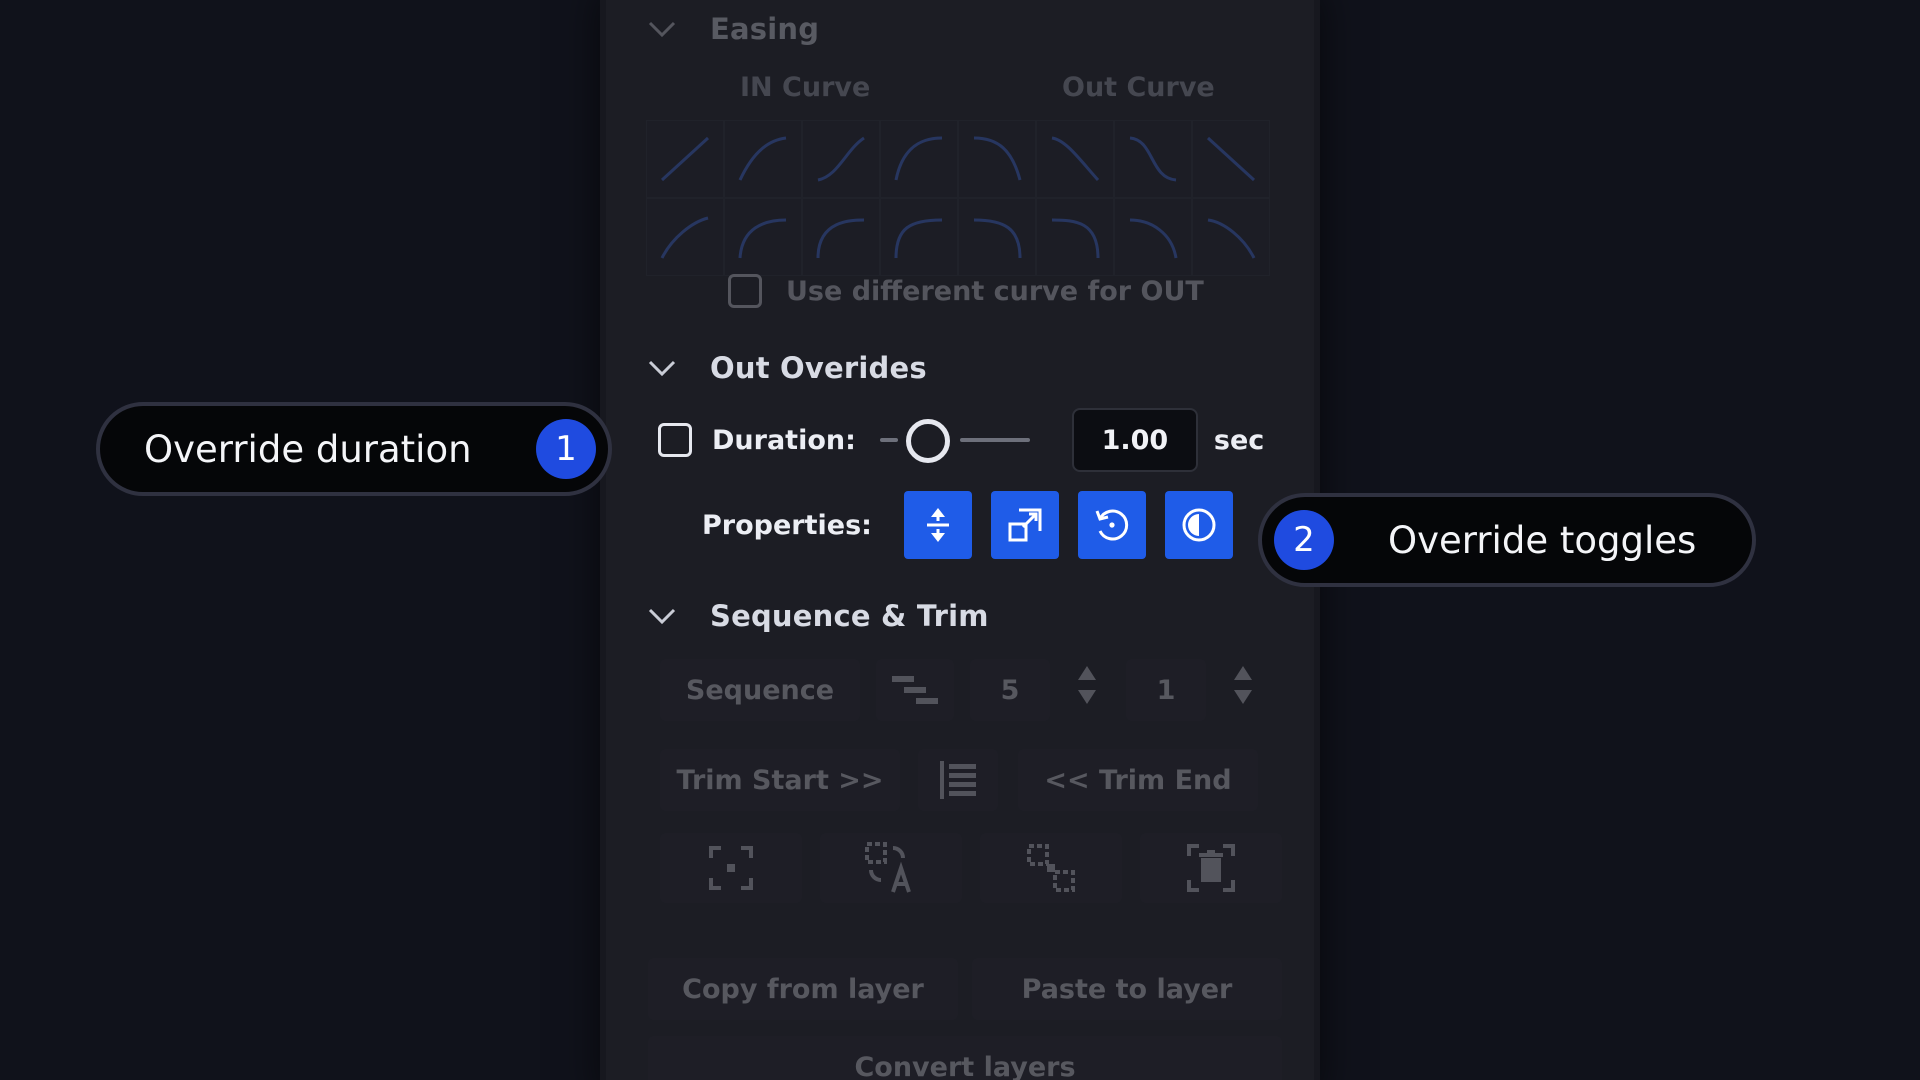 The image size is (1920, 1080). What do you see at coordinates (745, 291) in the screenshot?
I see `different-curve-checkbox` at bounding box center [745, 291].